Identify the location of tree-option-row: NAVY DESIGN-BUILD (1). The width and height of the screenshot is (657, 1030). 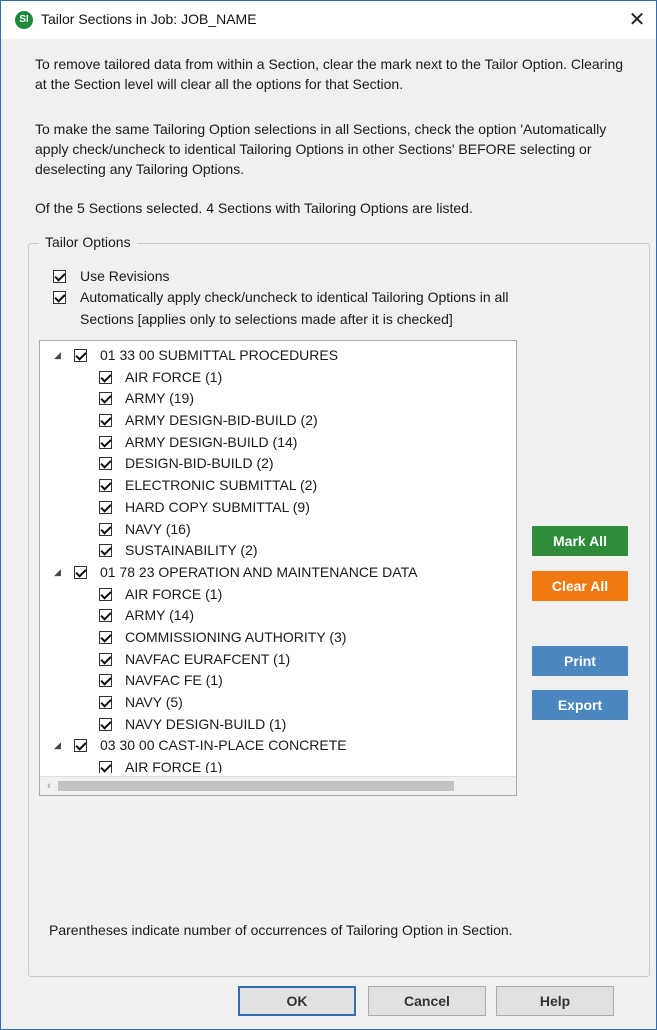
(278, 725).